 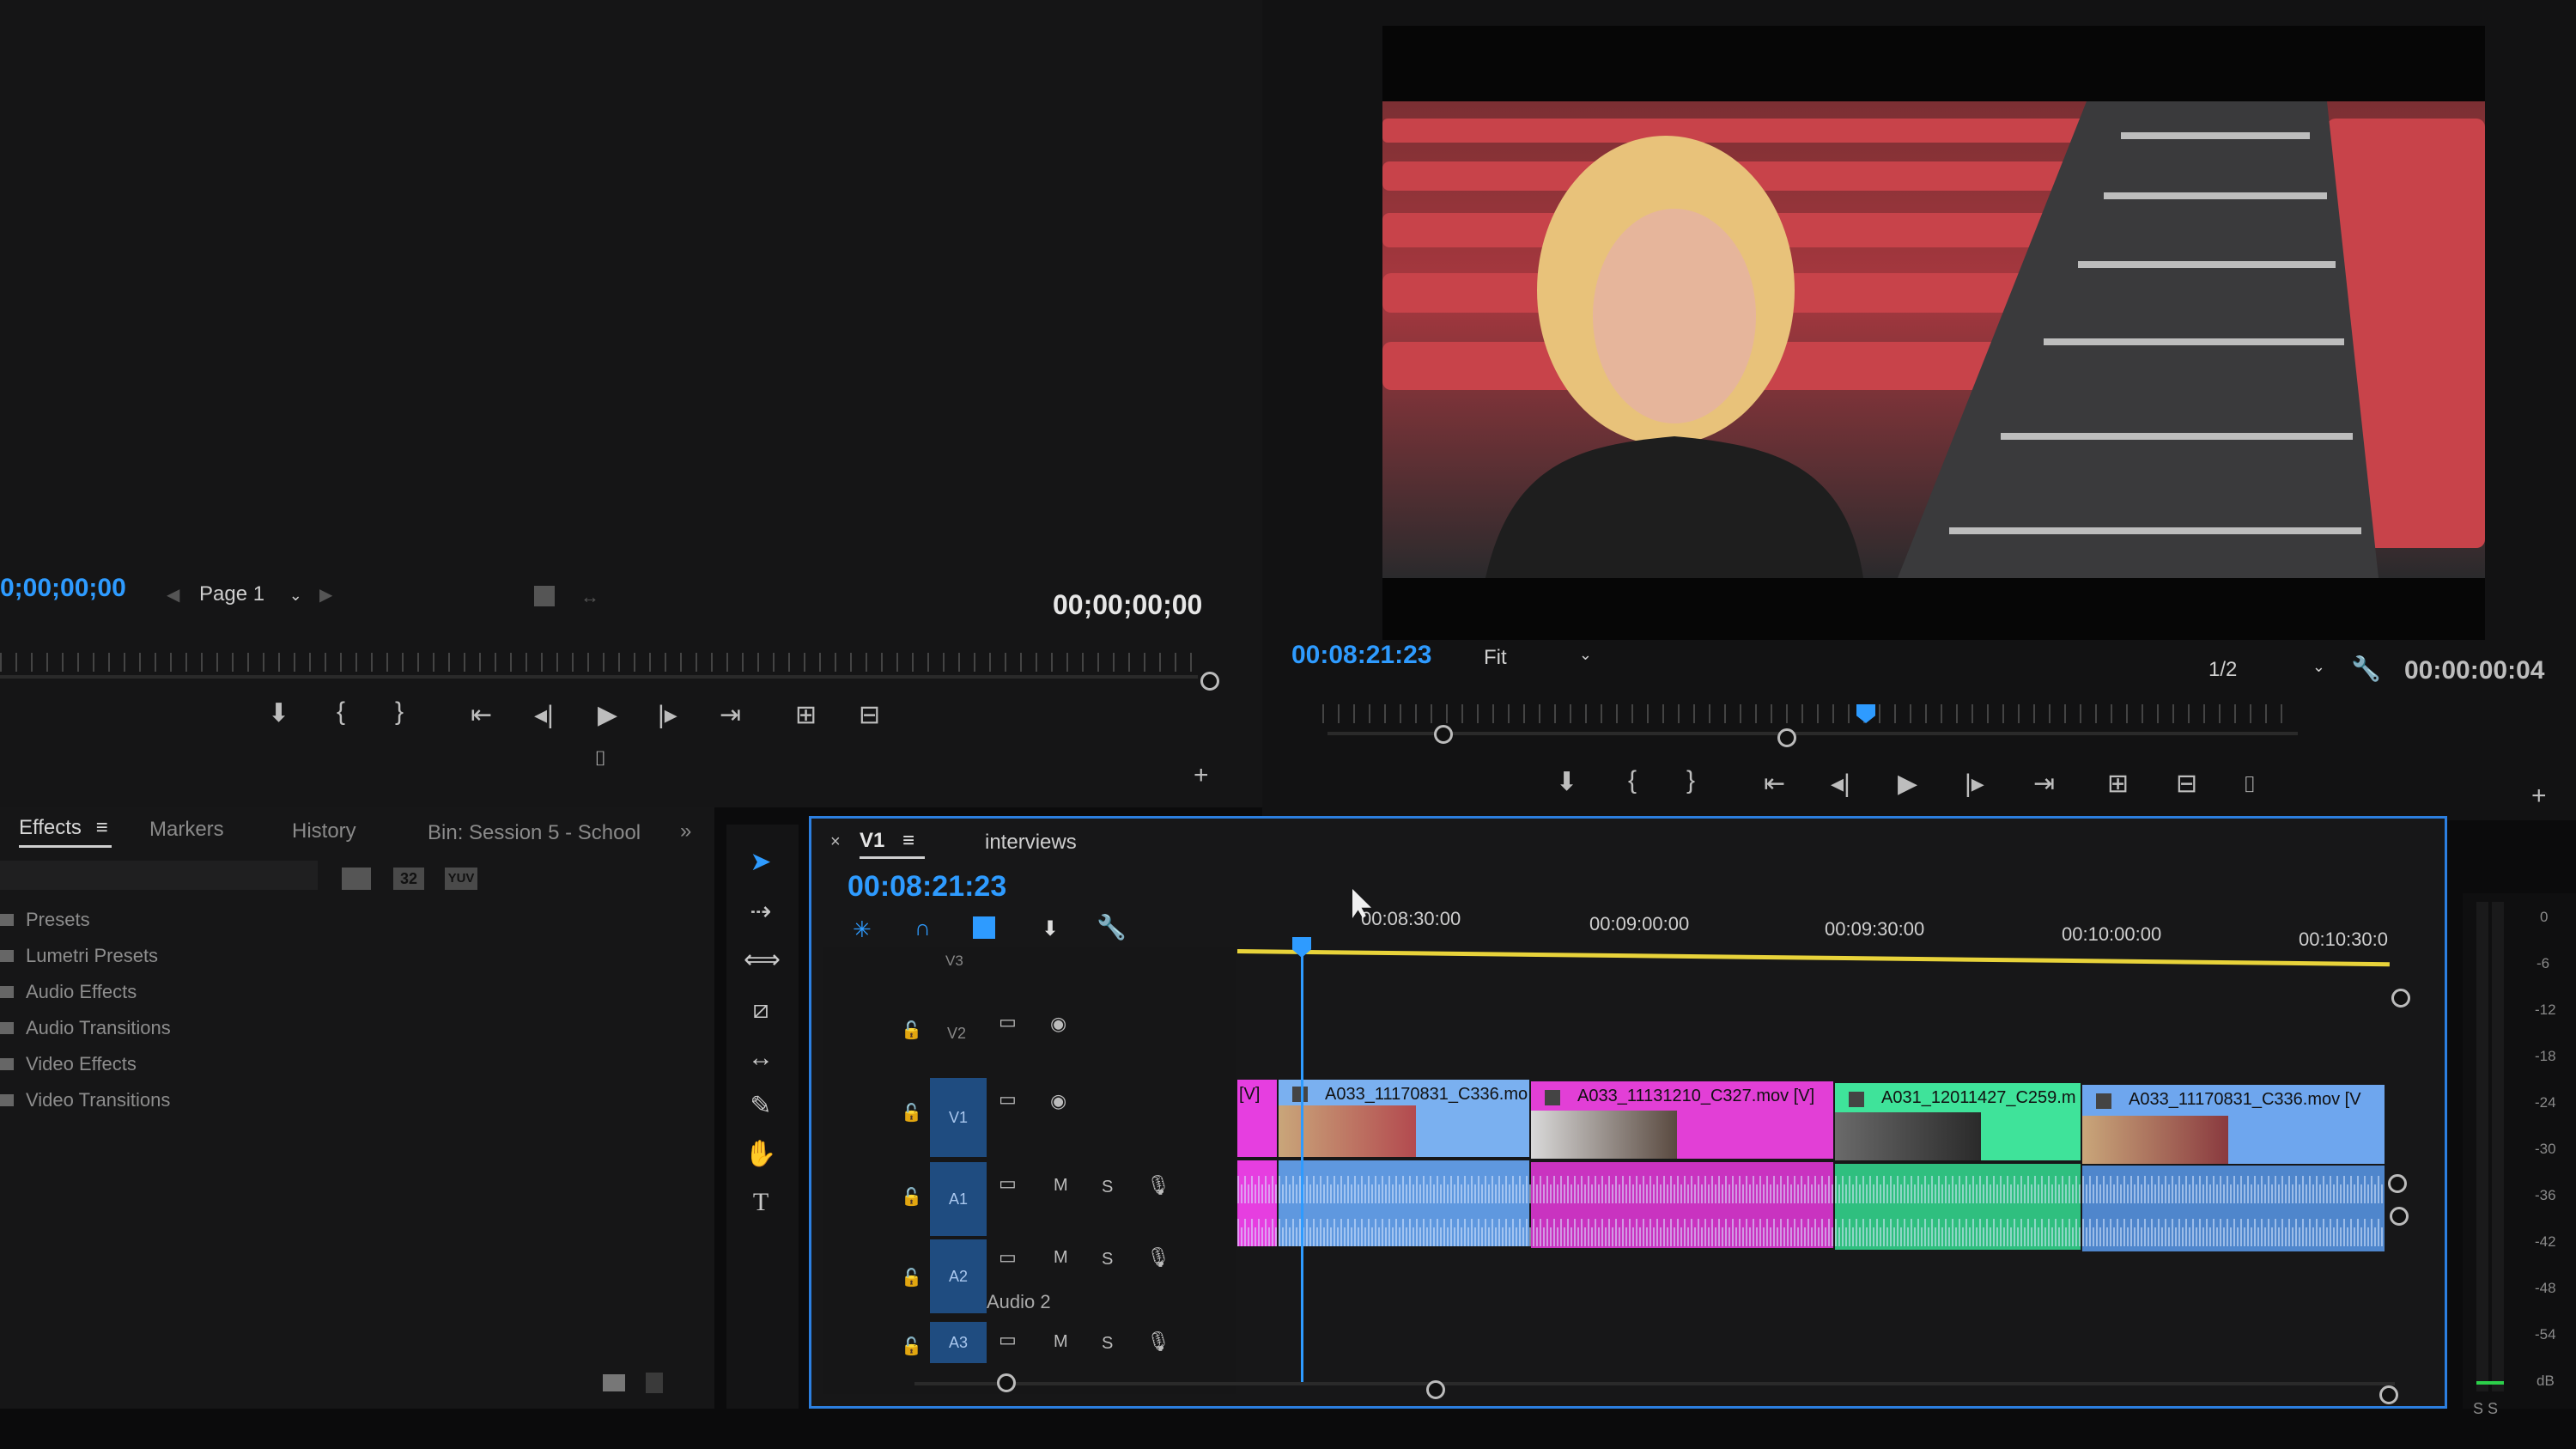 What do you see at coordinates (589, 597) in the screenshot?
I see `drag-handle-icon: ↔` at bounding box center [589, 597].